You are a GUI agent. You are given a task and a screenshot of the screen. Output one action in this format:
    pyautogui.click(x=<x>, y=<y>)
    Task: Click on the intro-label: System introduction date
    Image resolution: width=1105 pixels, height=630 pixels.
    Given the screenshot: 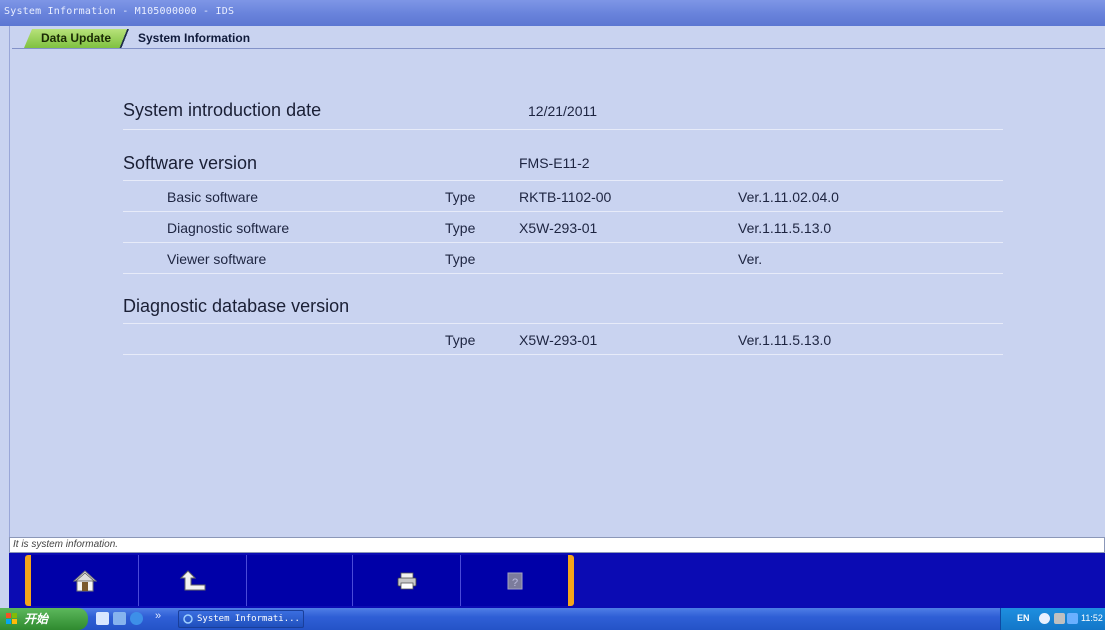 What is the action you would take?
    pyautogui.click(x=222, y=110)
    